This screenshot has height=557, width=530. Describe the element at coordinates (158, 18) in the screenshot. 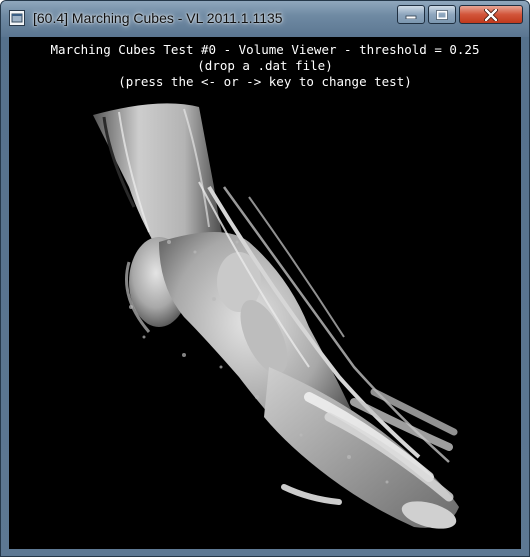

I see `window-title: [60.4] Marching Cubes - VL 2011.1.1135` at that location.